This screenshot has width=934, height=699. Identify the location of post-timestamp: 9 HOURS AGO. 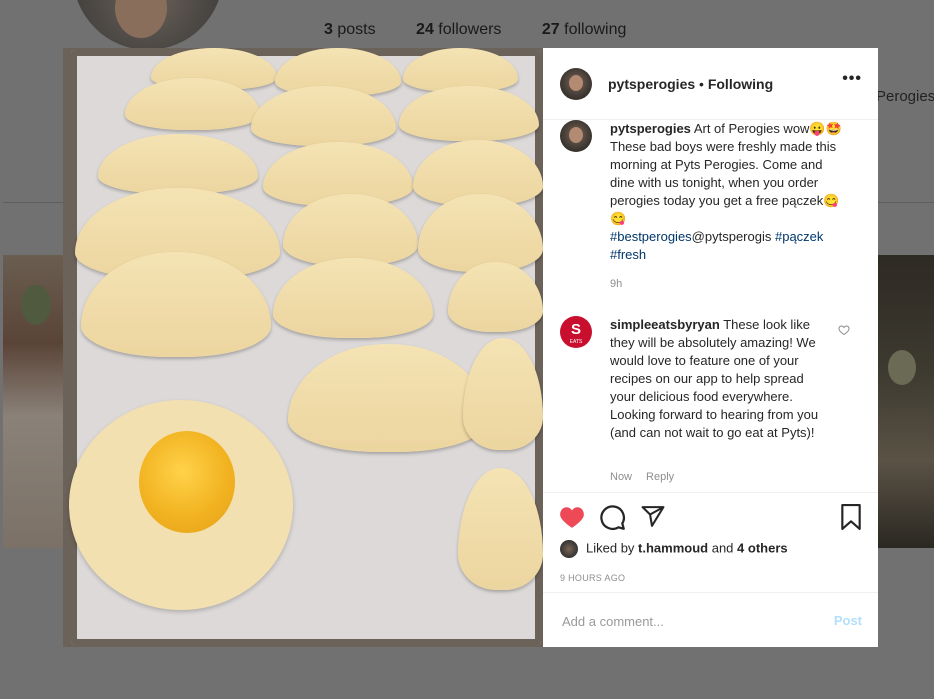
(592, 578).